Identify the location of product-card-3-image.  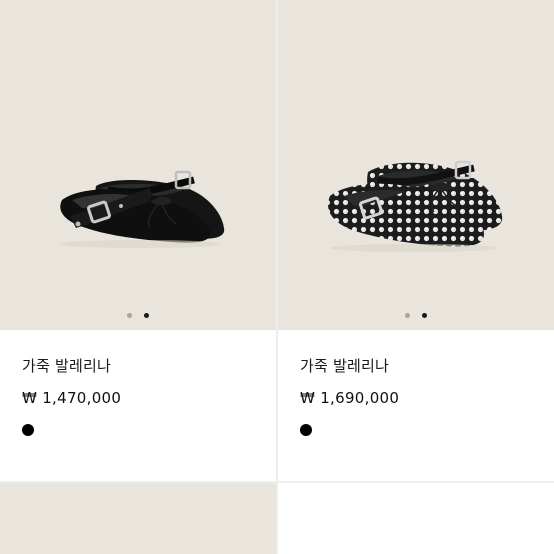
(138, 518).